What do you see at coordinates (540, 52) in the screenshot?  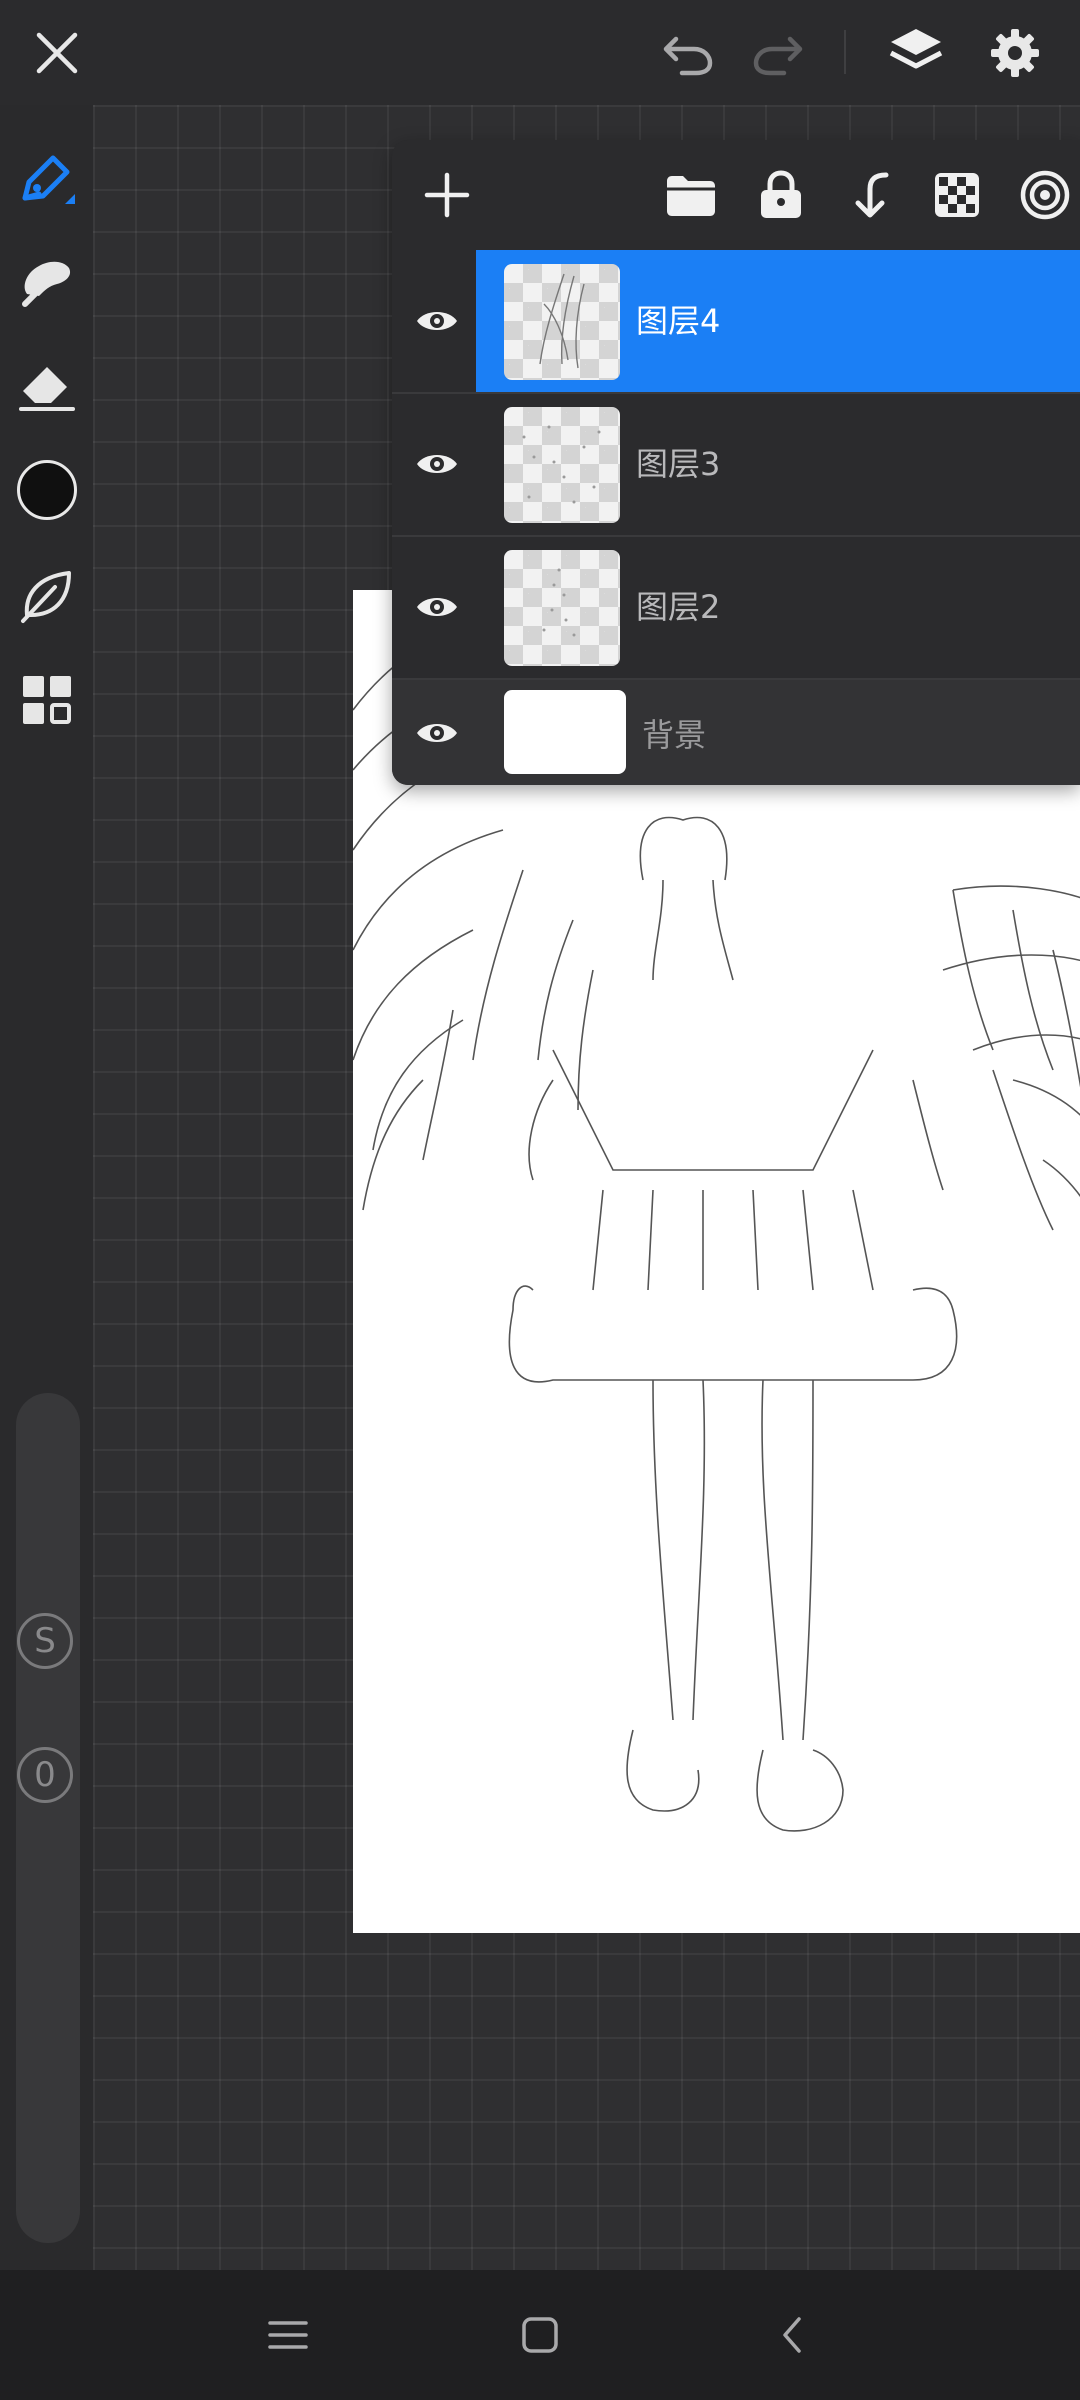 I see `top-toolbar` at bounding box center [540, 52].